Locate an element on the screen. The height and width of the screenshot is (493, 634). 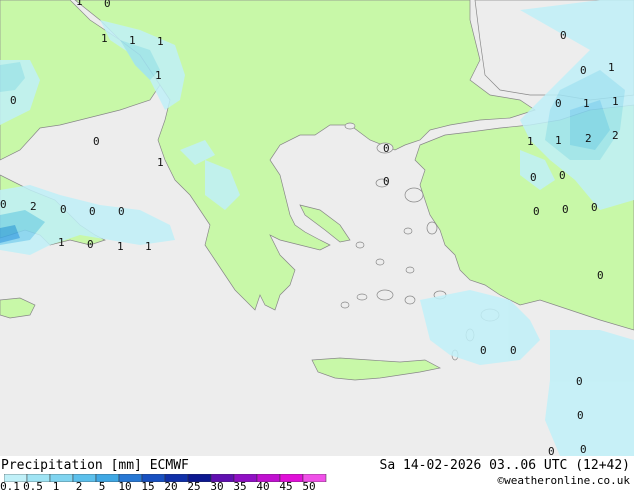
colorbar-tick: 25 is located at coordinates (194, 486).